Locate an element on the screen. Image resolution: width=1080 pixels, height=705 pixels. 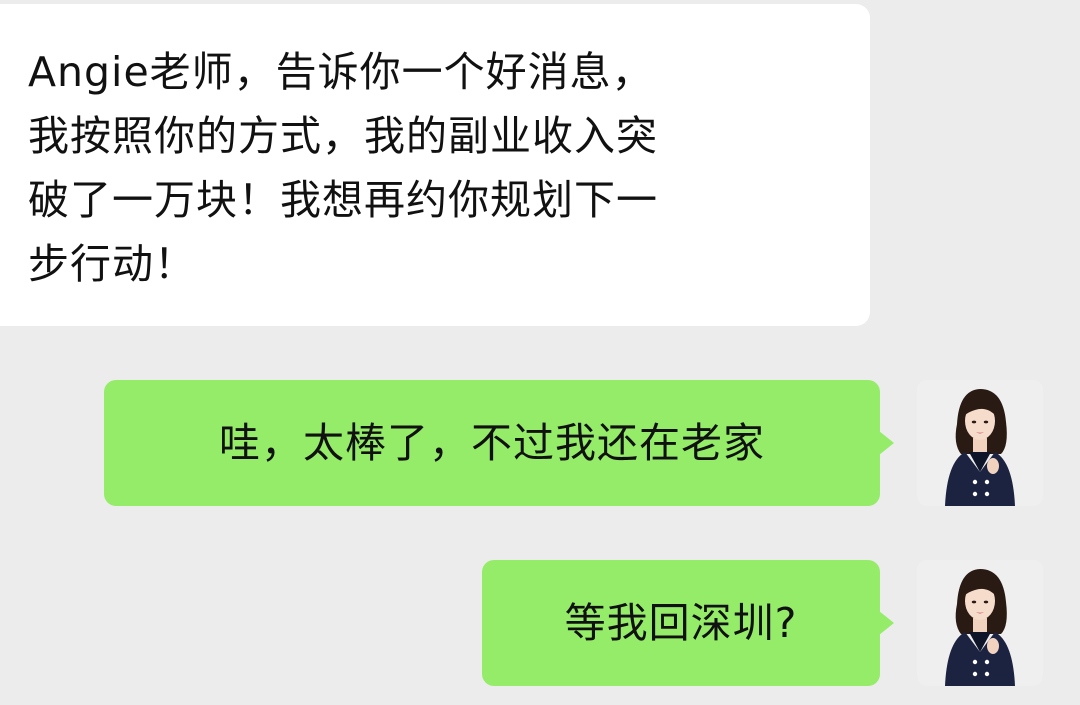
outgoing-message-bubble: 哇，太棒了，不过我还在老家 is located at coordinates (499, 443).